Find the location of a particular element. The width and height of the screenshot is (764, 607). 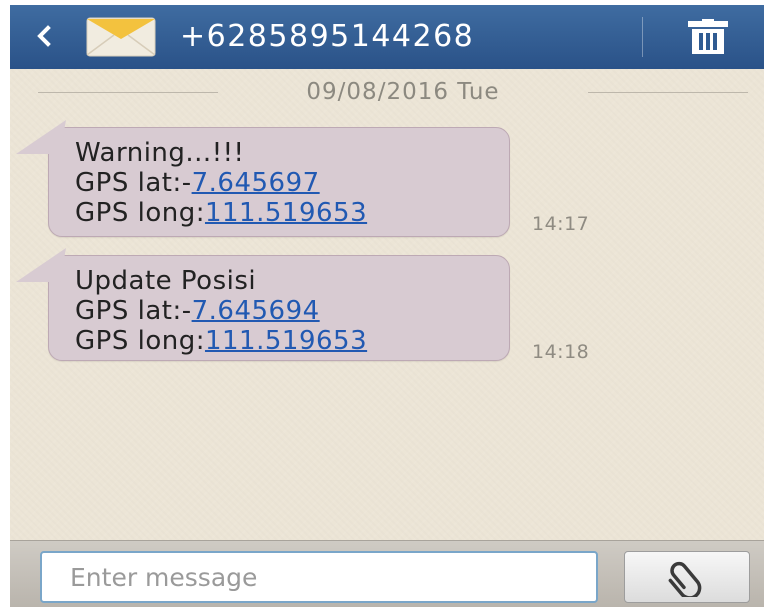

back-button is located at coordinates (44, 36).